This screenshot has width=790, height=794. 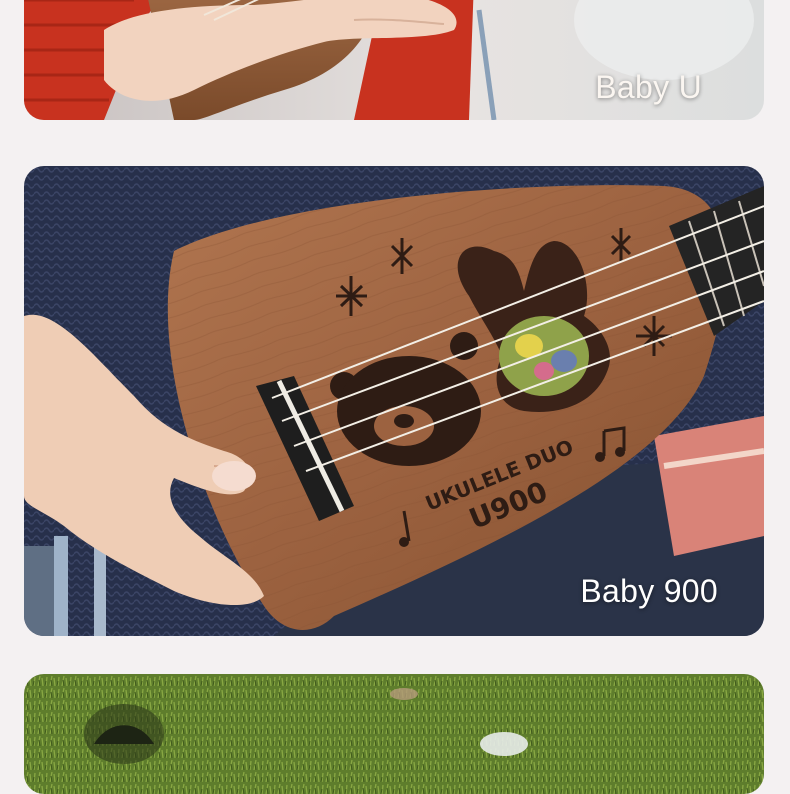 I want to click on card-label-baby-u: Baby U, so click(x=648, y=87).